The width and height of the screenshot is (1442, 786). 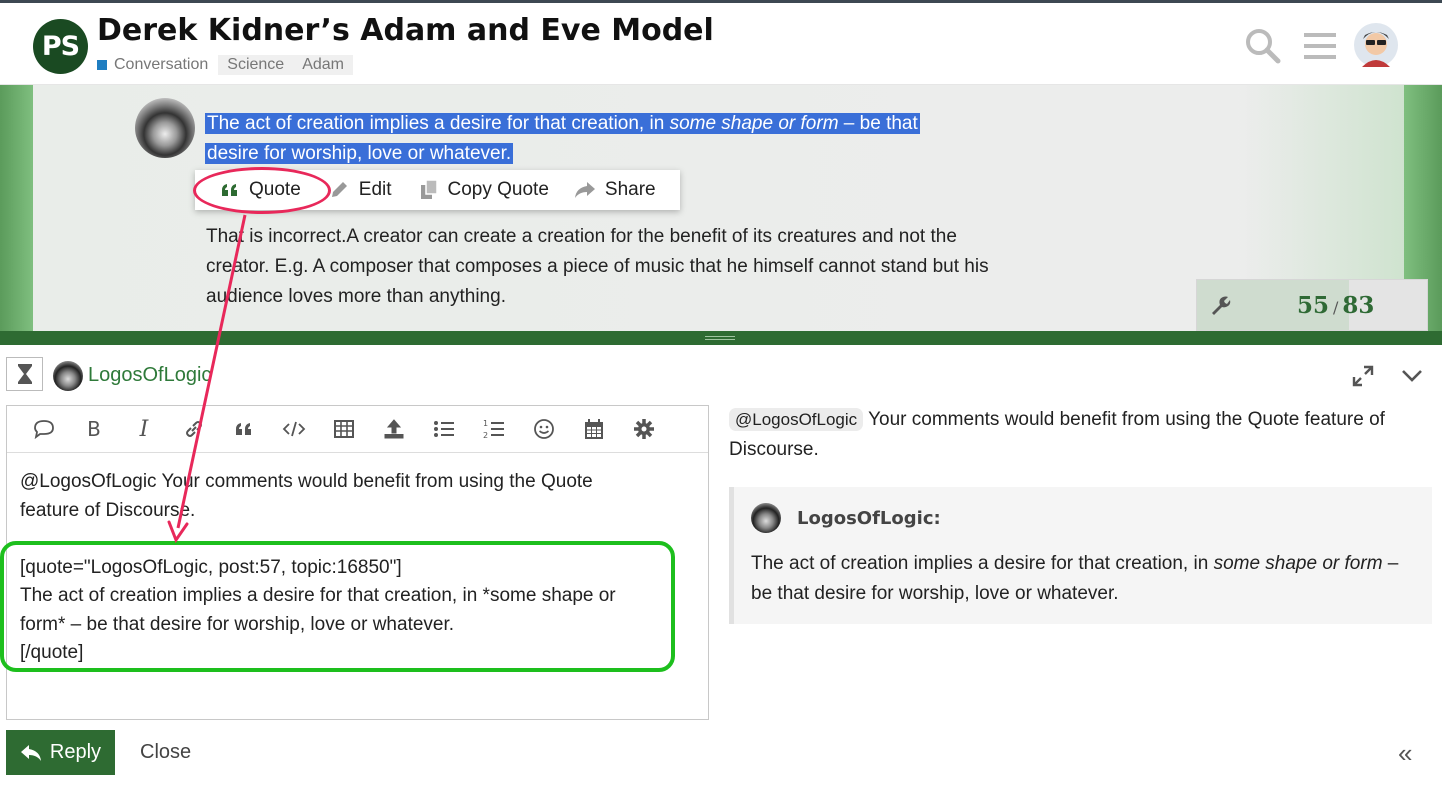 What do you see at coordinates (30, 752) in the screenshot?
I see `reply-icon` at bounding box center [30, 752].